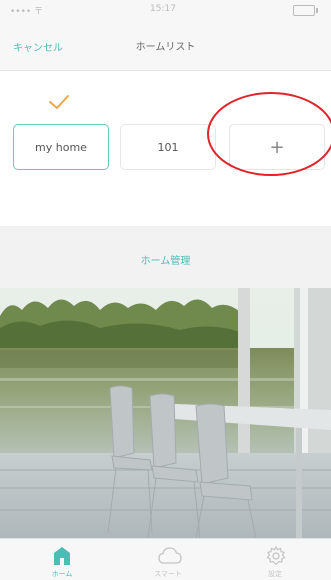  I want to click on tab-label: ホーム, so click(62, 574).